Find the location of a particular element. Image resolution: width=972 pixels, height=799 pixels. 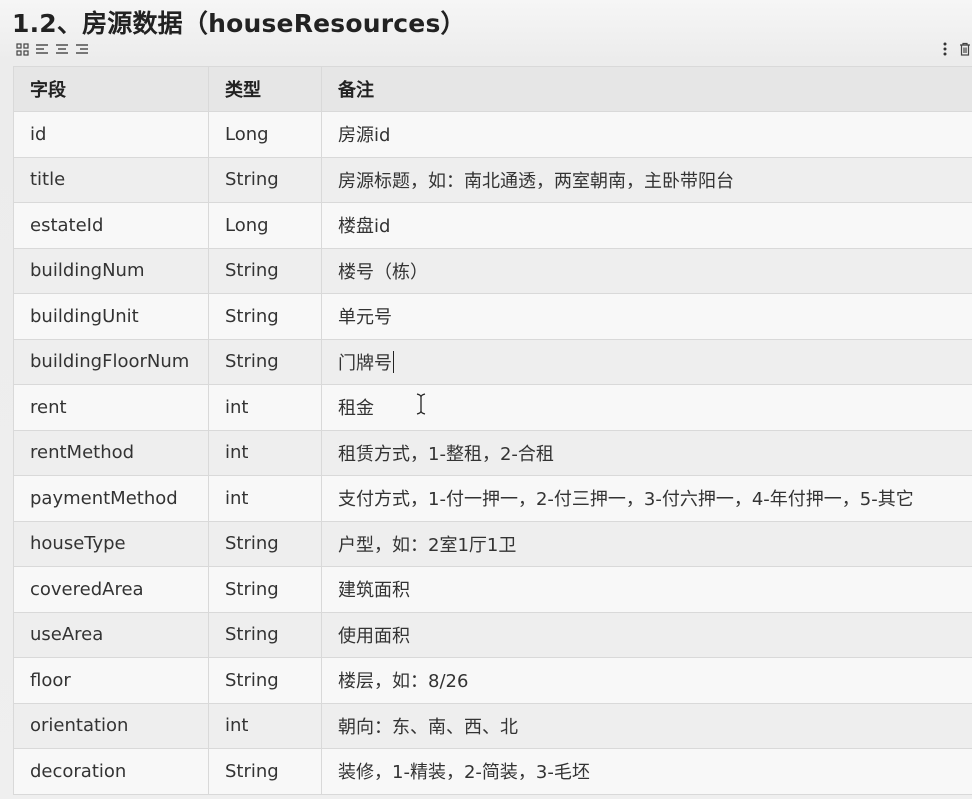

field-text: orientation is located at coordinates (79, 726).